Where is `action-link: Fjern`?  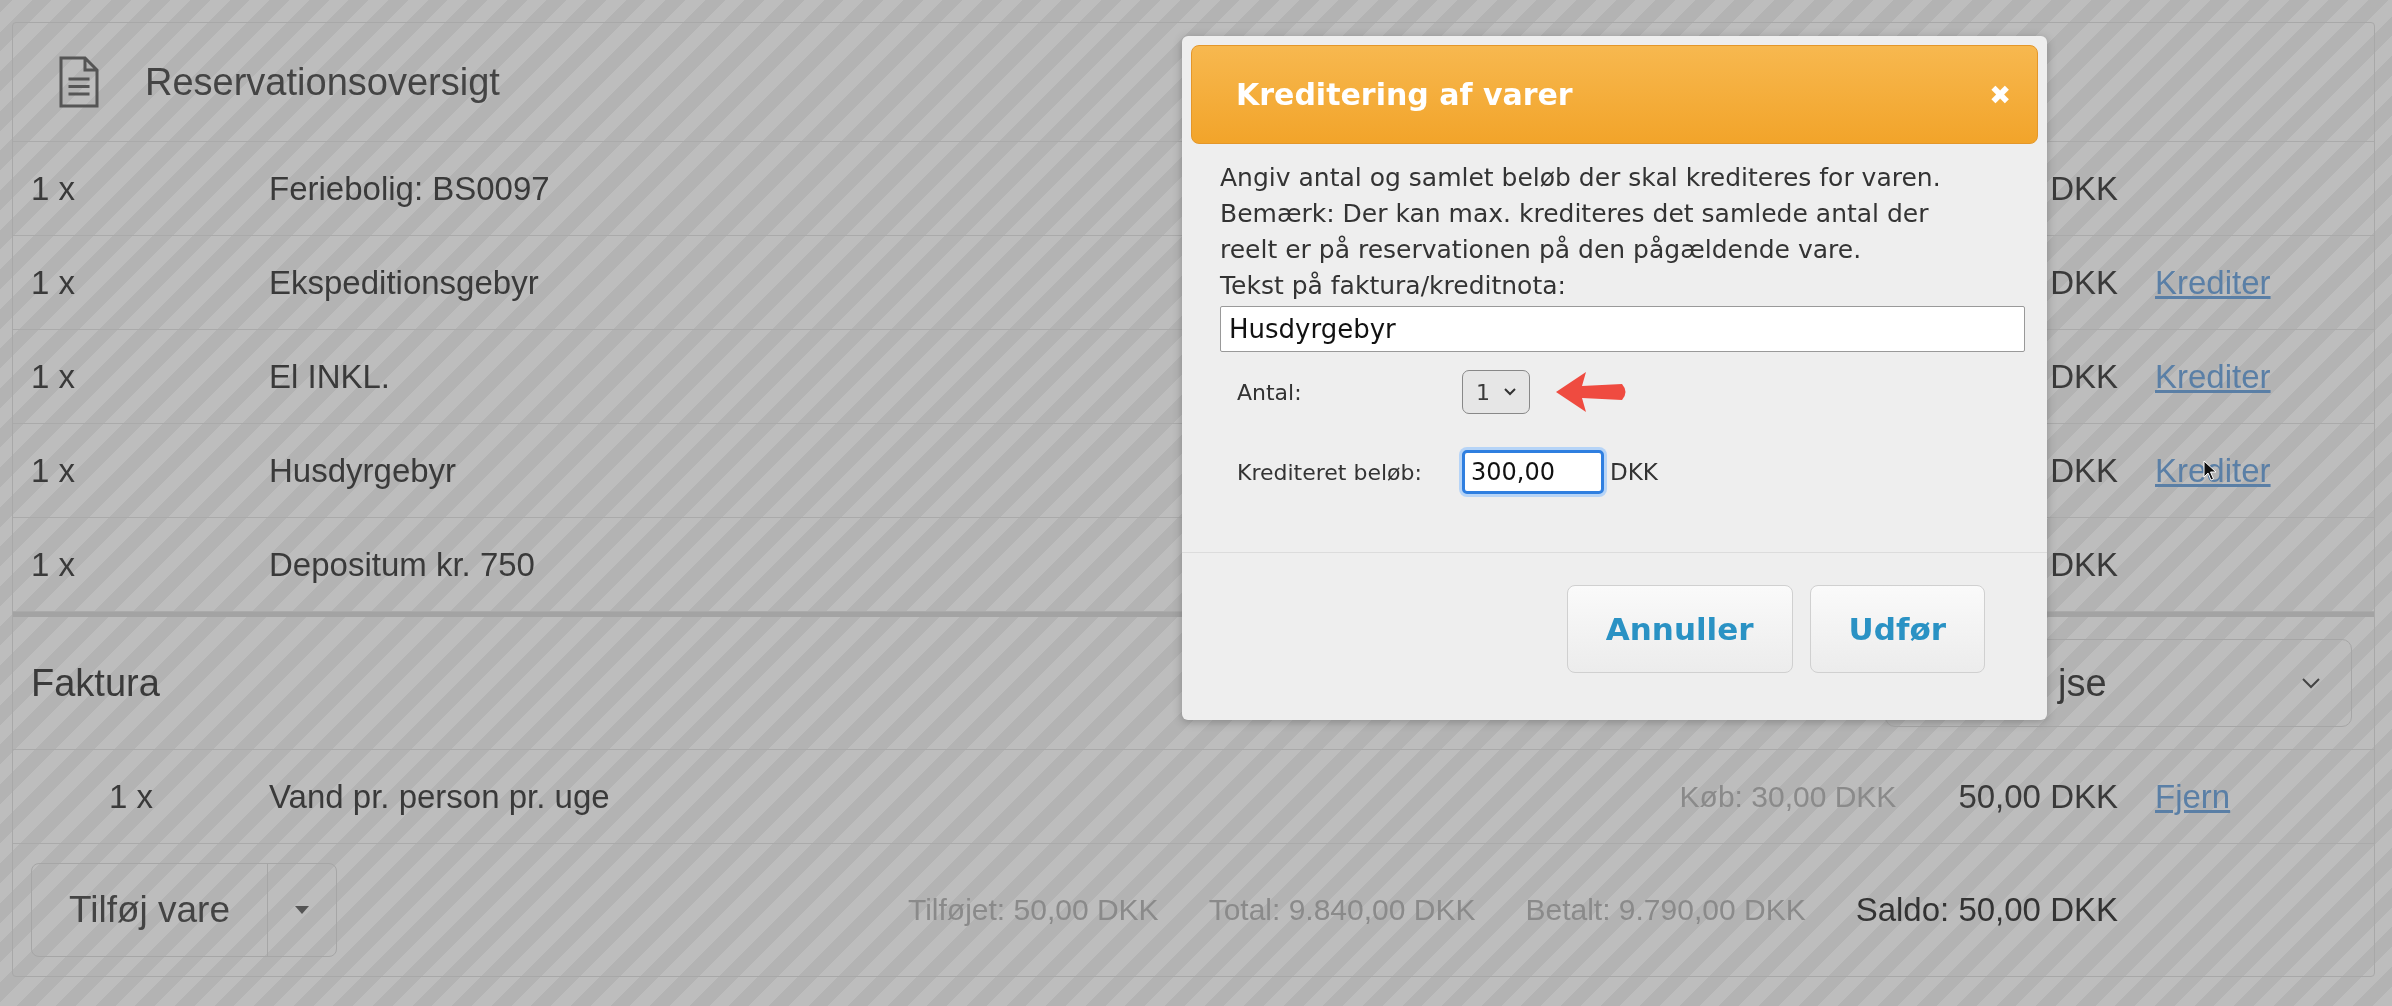
action-link: Fjern is located at coordinates (2193, 796).